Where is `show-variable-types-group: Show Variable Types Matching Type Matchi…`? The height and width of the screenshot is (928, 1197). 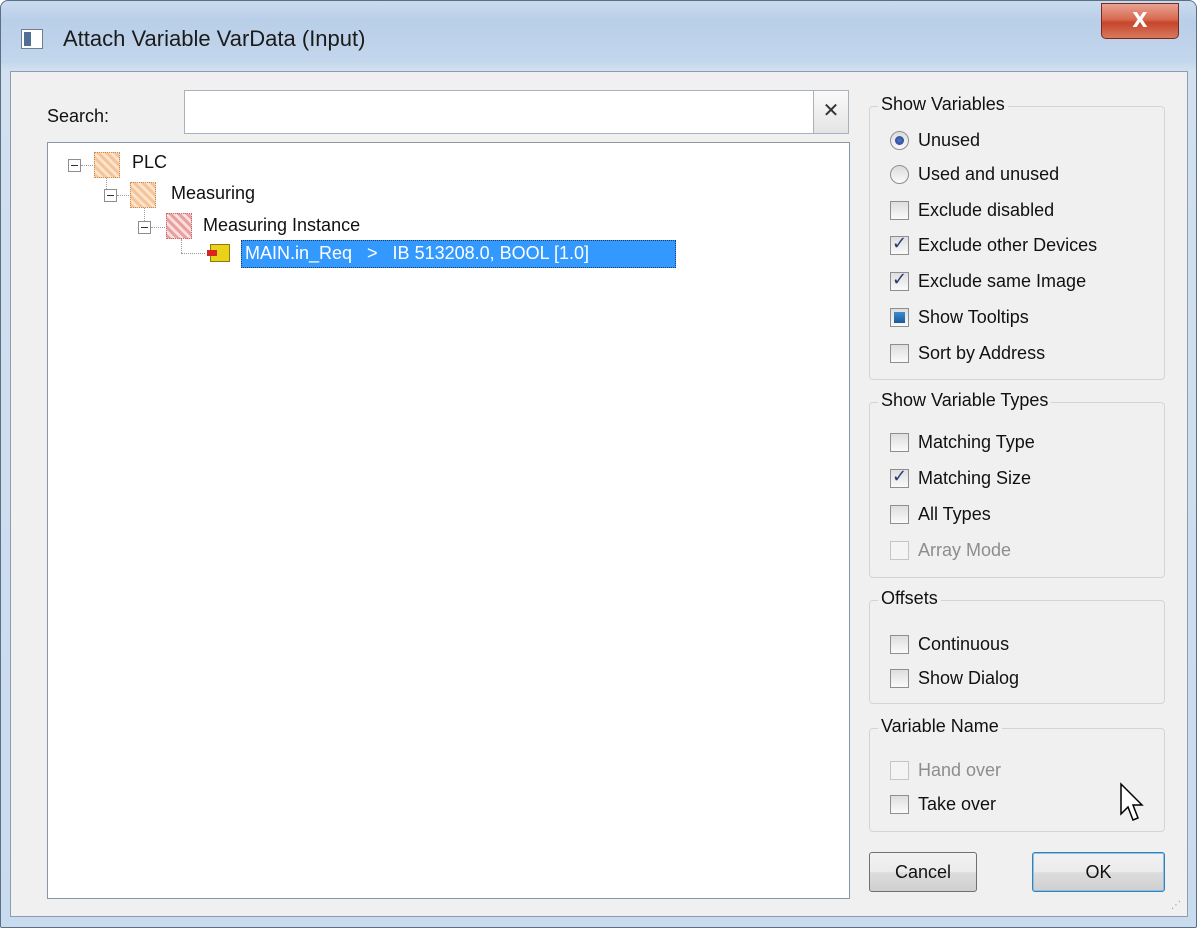 show-variable-types-group: Show Variable Types Matching Type Matchi… is located at coordinates (1017, 484).